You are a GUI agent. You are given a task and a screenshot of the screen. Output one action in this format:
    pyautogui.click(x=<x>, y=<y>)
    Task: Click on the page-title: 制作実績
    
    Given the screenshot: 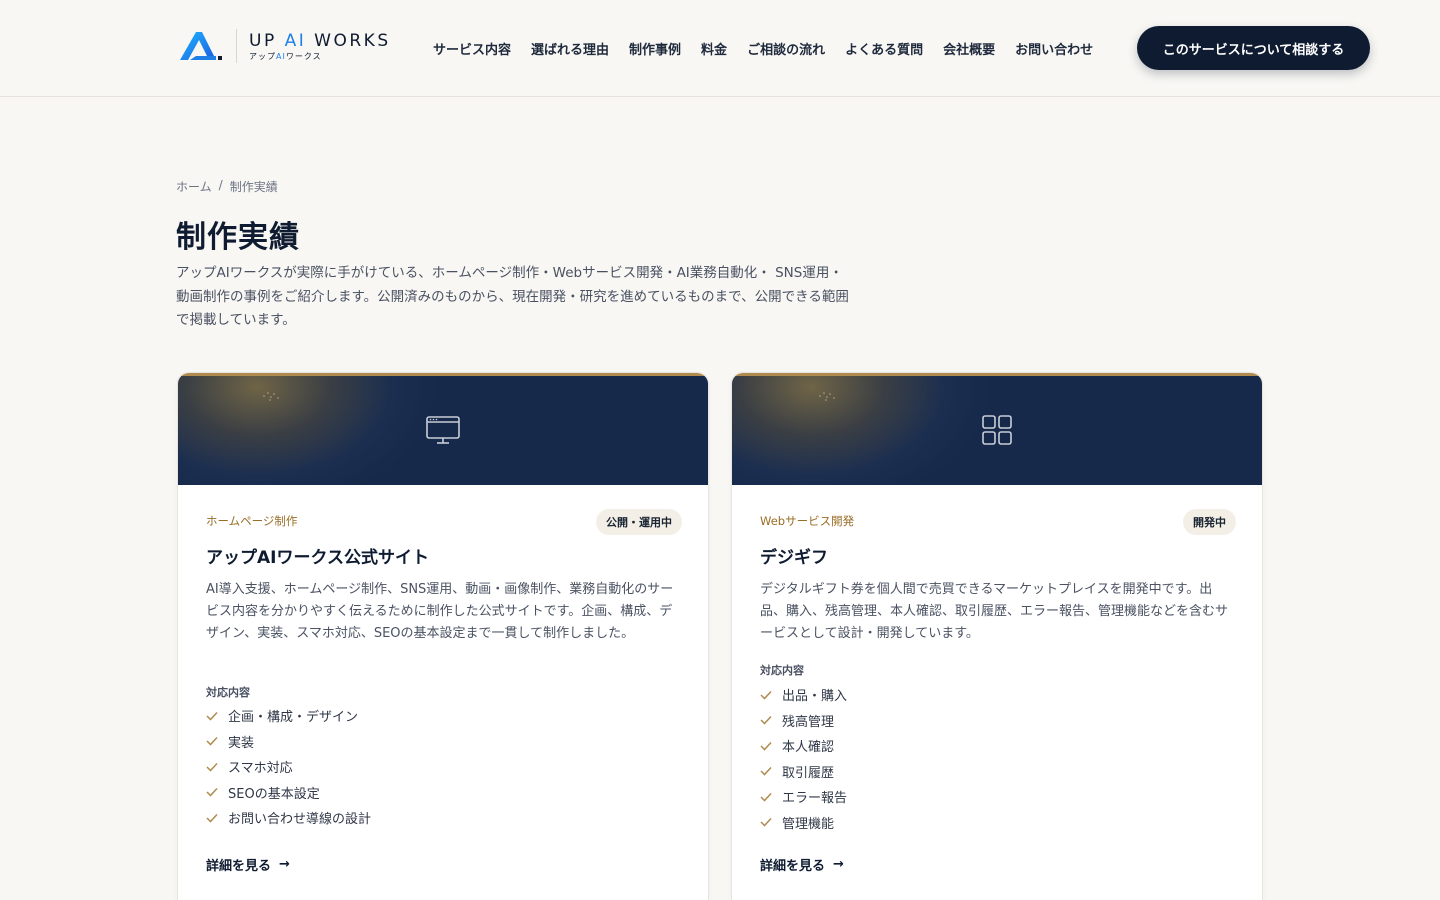 What is the action you would take?
    pyautogui.click(x=238, y=237)
    